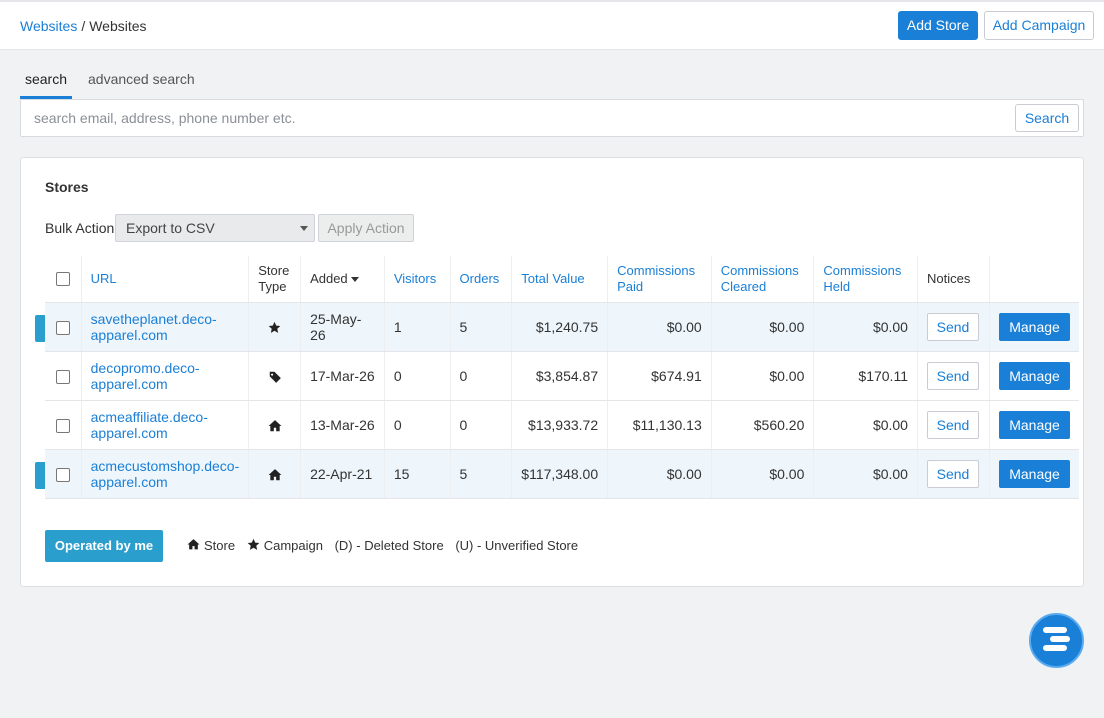  What do you see at coordinates (938, 25) in the screenshot?
I see `add-store-button: Add Store` at bounding box center [938, 25].